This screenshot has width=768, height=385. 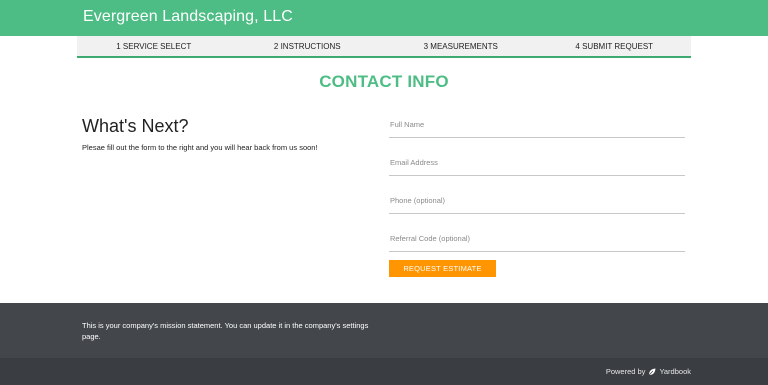 What do you see at coordinates (188, 16) in the screenshot?
I see `brand-name: Evergreen Landscaping, LLC` at bounding box center [188, 16].